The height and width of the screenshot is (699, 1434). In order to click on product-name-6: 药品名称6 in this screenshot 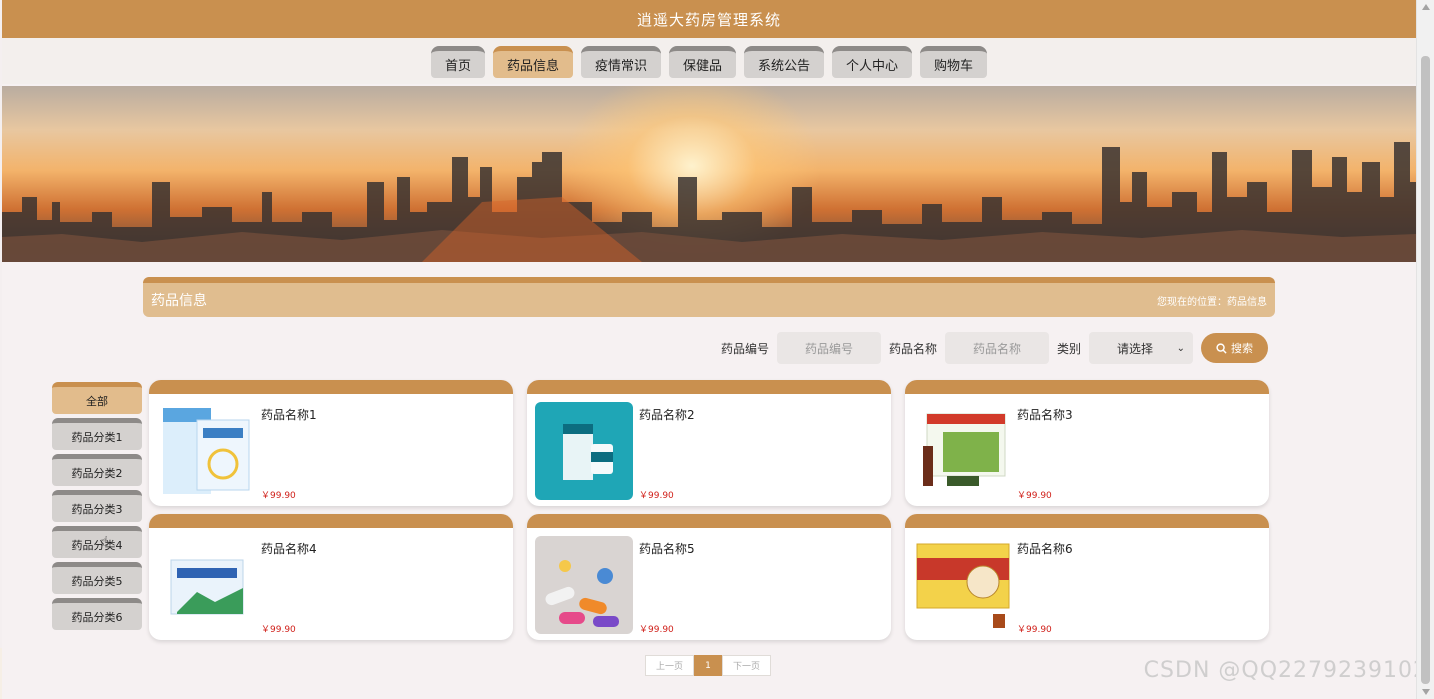, I will do `click(1045, 548)`.